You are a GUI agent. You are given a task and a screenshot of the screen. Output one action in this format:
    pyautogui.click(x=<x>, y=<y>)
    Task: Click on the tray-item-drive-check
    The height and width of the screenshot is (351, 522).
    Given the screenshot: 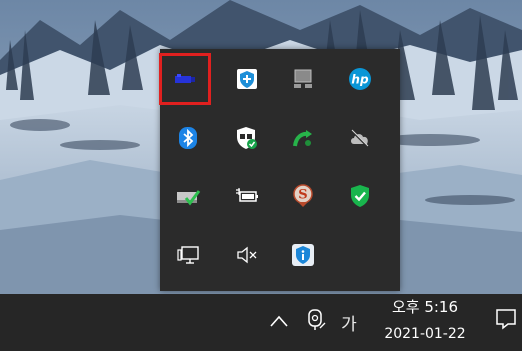 What is the action you would take?
    pyautogui.click(x=188, y=196)
    